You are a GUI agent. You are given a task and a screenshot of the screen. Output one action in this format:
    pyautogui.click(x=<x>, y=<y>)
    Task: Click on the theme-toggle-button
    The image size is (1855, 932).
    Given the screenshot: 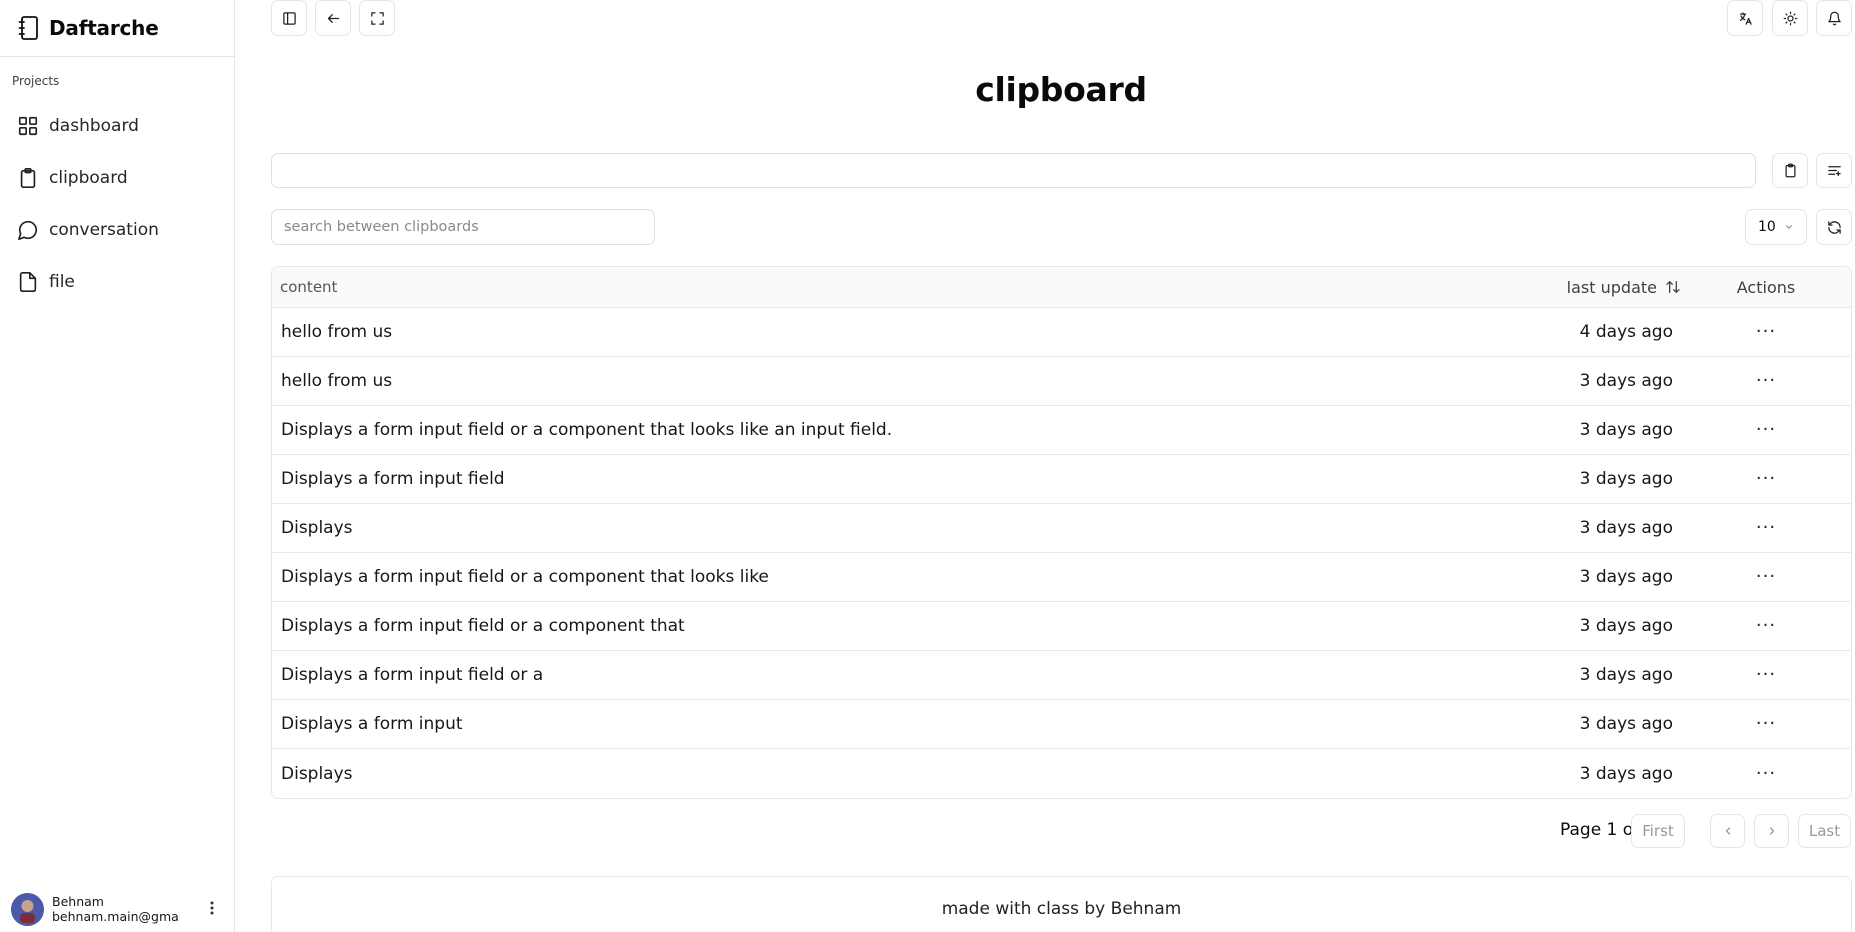 What is the action you would take?
    pyautogui.click(x=1790, y=18)
    